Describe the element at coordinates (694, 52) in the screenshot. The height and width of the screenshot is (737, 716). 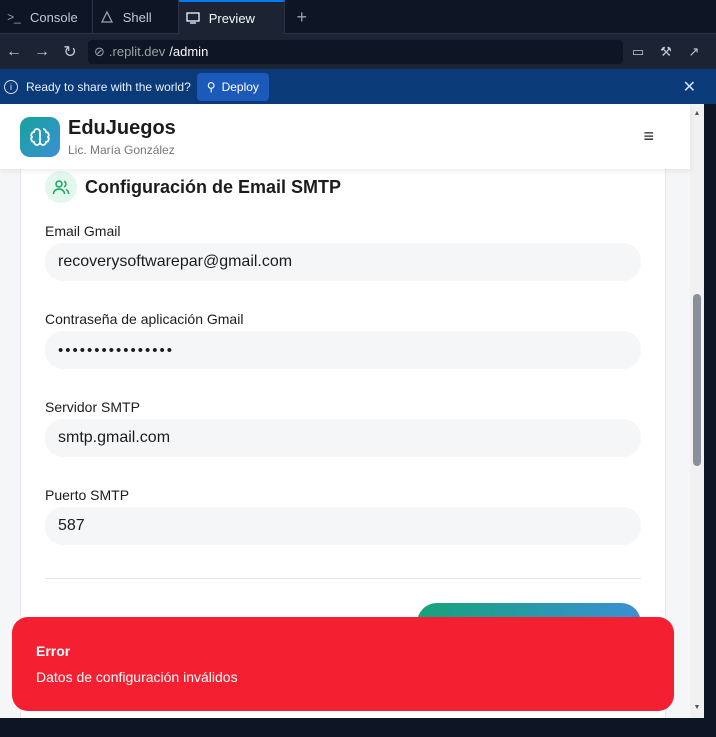
I see `external-link-icon: ↗` at that location.